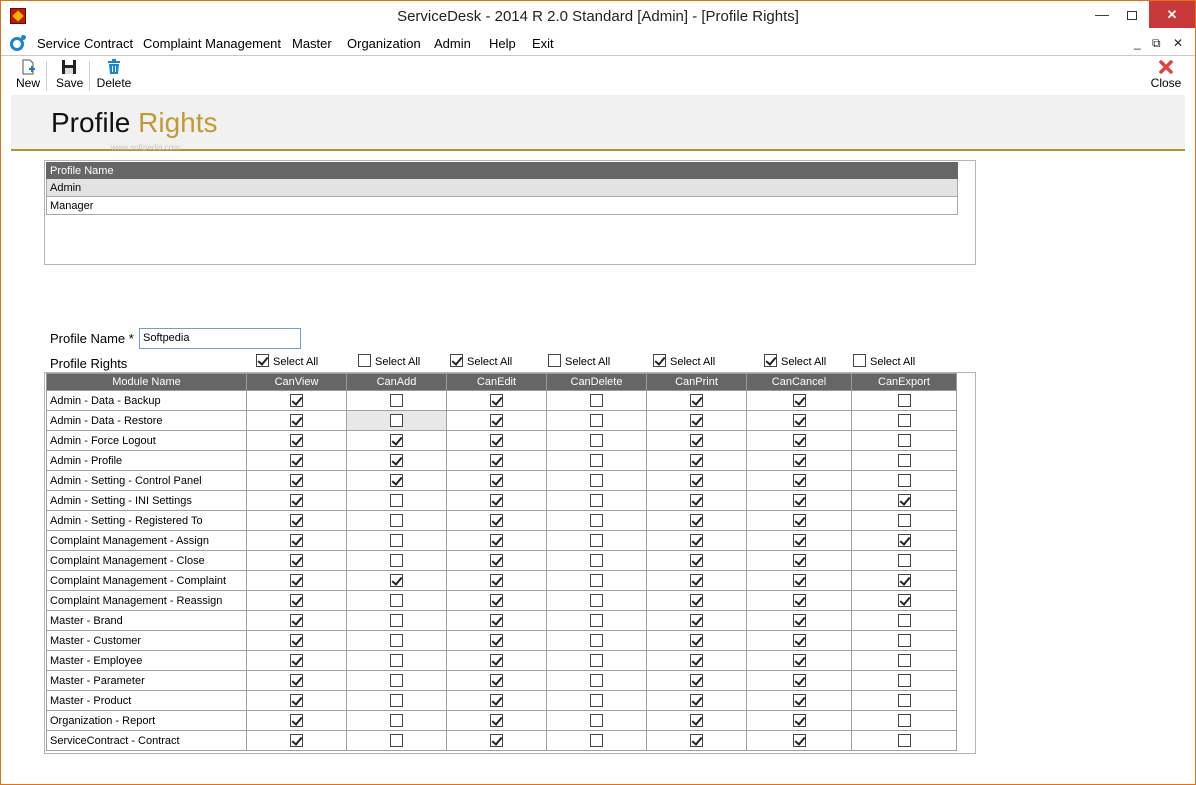 The height and width of the screenshot is (785, 1196). Describe the element at coordinates (312, 43) in the screenshot. I see `menu-master: Master` at that location.